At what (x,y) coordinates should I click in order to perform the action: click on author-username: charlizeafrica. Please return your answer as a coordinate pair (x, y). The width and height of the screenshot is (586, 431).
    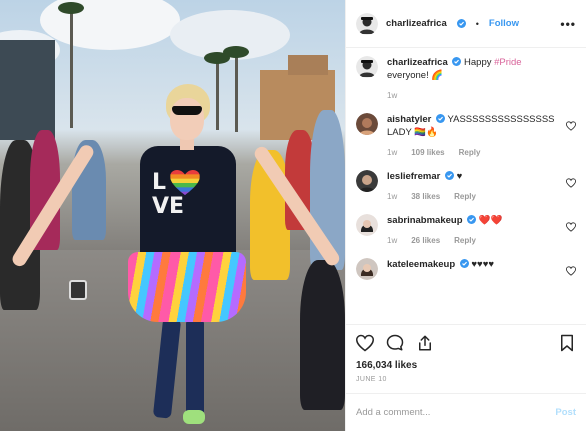
    Looking at the image, I should click on (416, 23).